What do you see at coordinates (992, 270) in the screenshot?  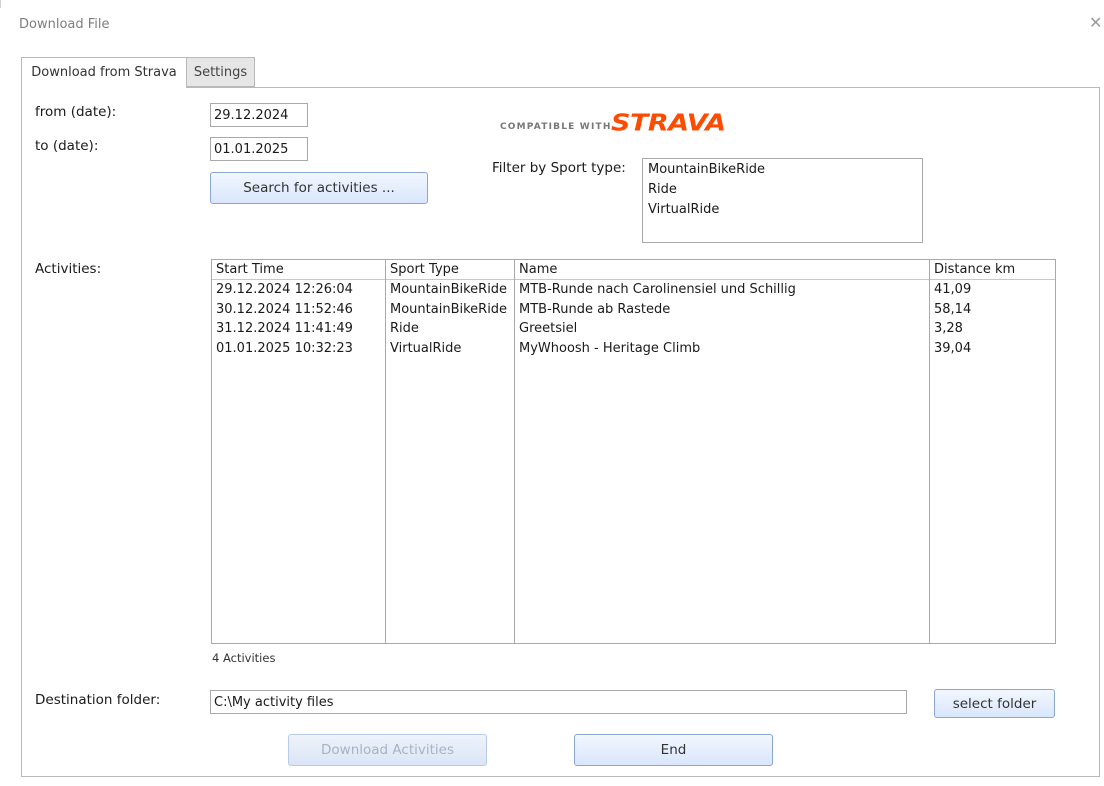 I see `column-header-distance: Distance km` at bounding box center [992, 270].